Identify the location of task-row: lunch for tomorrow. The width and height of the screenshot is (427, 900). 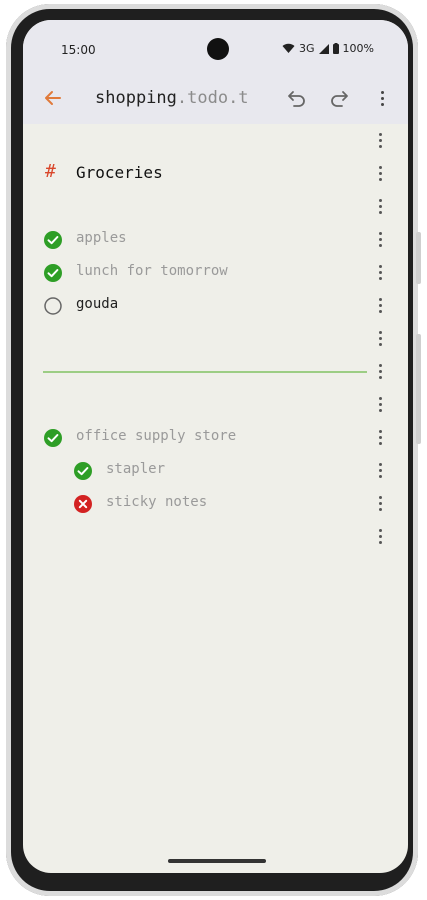
(215, 272).